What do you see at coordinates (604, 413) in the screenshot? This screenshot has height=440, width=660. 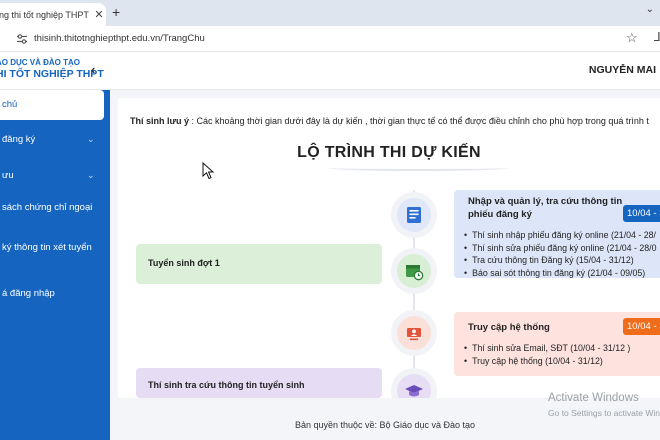 I see `windows-activation-hint: Go to Settings to activate Wind` at bounding box center [604, 413].